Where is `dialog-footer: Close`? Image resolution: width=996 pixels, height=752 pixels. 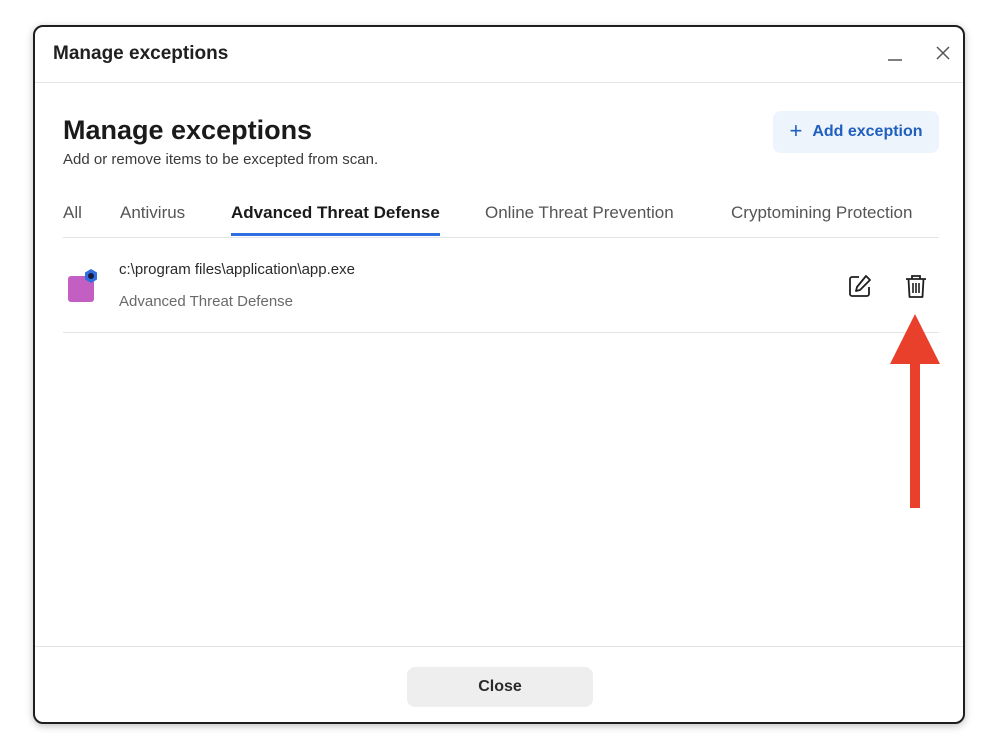
dialog-footer: Close is located at coordinates (499, 684).